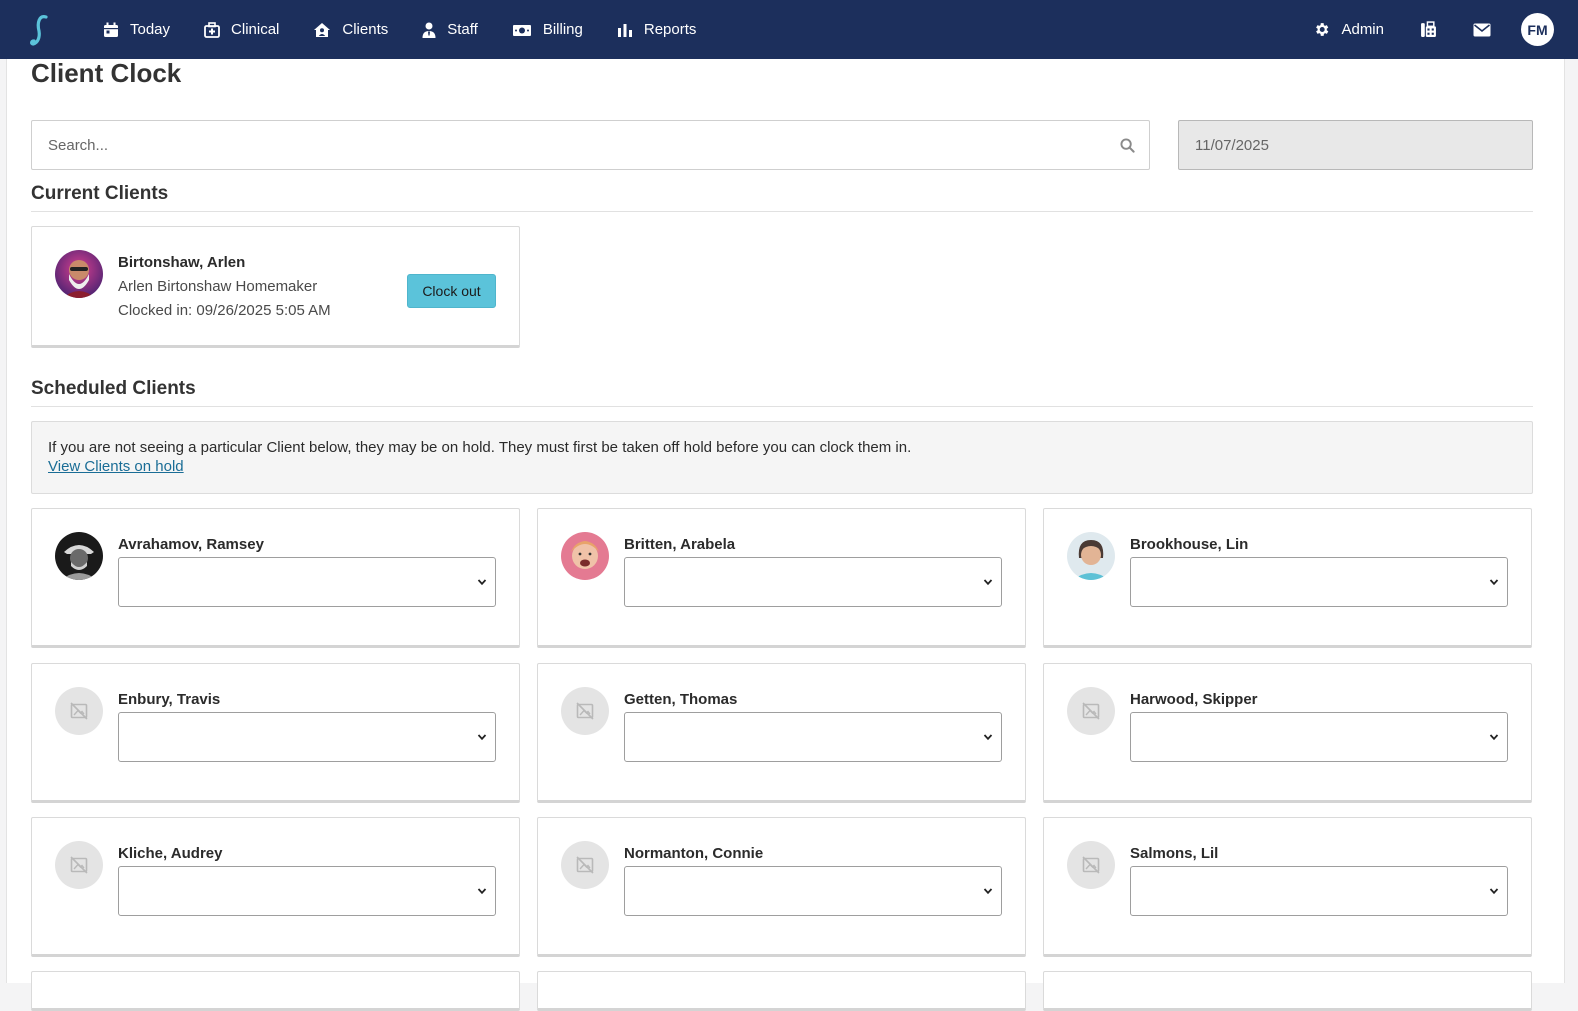 Image resolution: width=1578 pixels, height=1011 pixels. I want to click on page-title: Client Clock, so click(106, 73).